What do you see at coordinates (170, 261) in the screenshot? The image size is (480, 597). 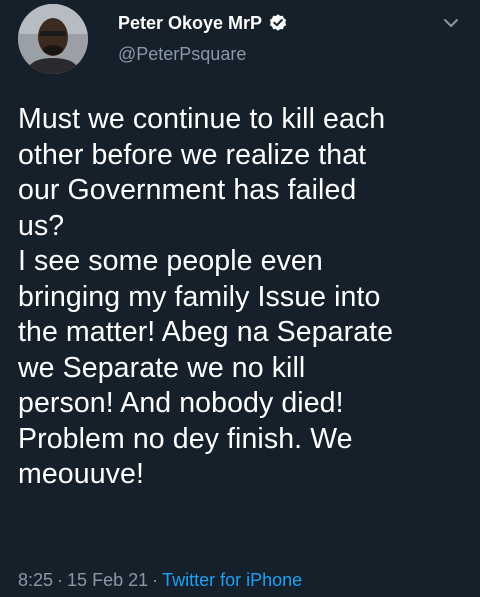 I see `tweet-text-line: I see some people even` at bounding box center [170, 261].